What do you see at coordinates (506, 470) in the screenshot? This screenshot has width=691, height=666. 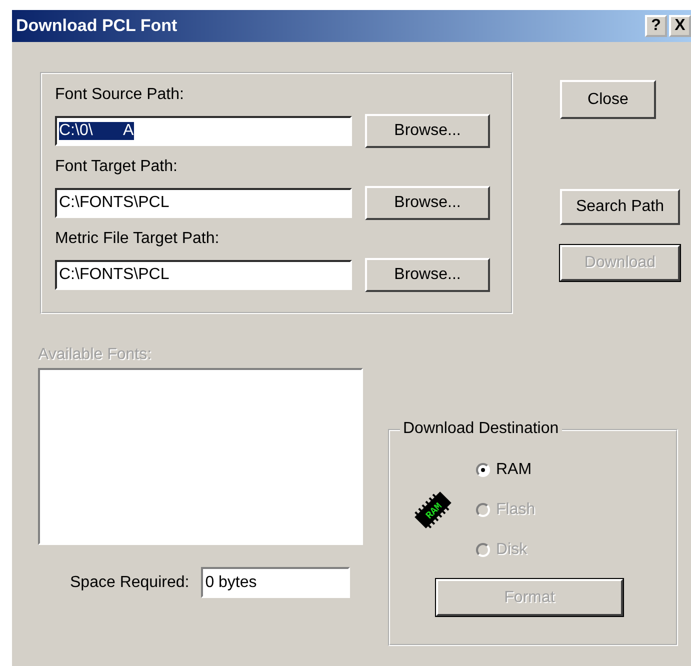 I see `radio-option: RAM` at bounding box center [506, 470].